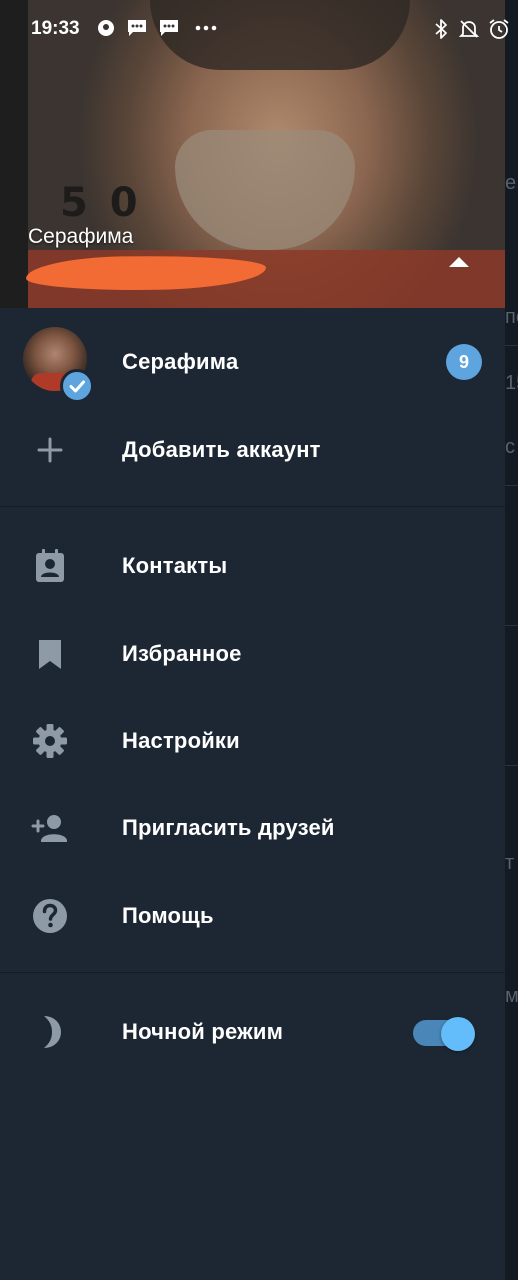 The width and height of the screenshot is (518, 1280). What do you see at coordinates (510, 863) in the screenshot?
I see `background-chat-text: т` at bounding box center [510, 863].